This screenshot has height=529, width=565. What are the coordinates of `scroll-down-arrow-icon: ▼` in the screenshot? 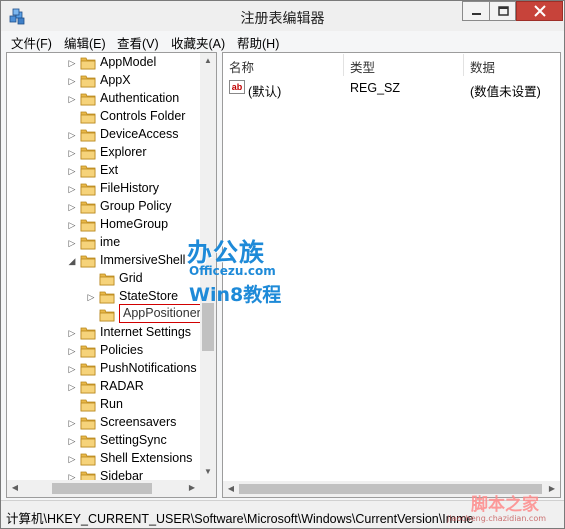 It's located at (208, 472).